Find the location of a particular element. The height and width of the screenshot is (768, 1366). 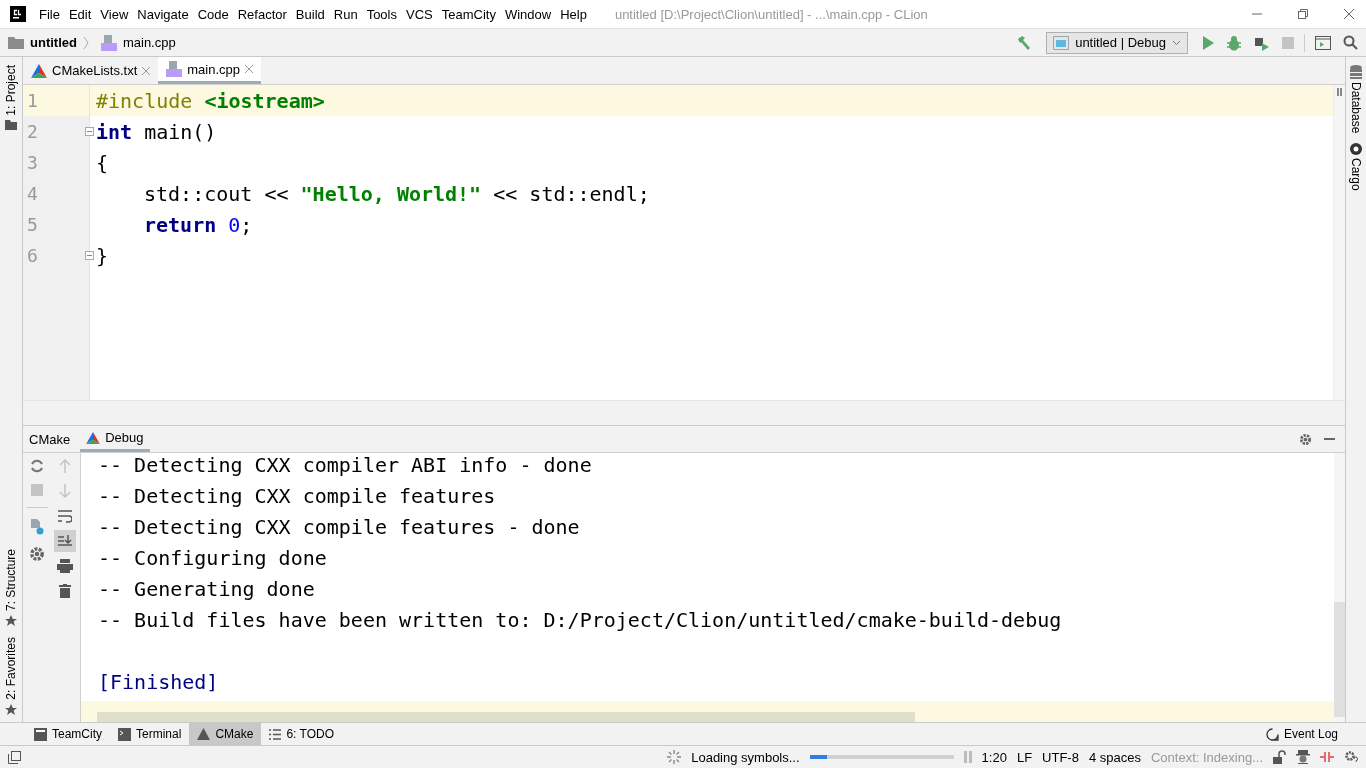

line-number: 2 is located at coordinates (32, 131).